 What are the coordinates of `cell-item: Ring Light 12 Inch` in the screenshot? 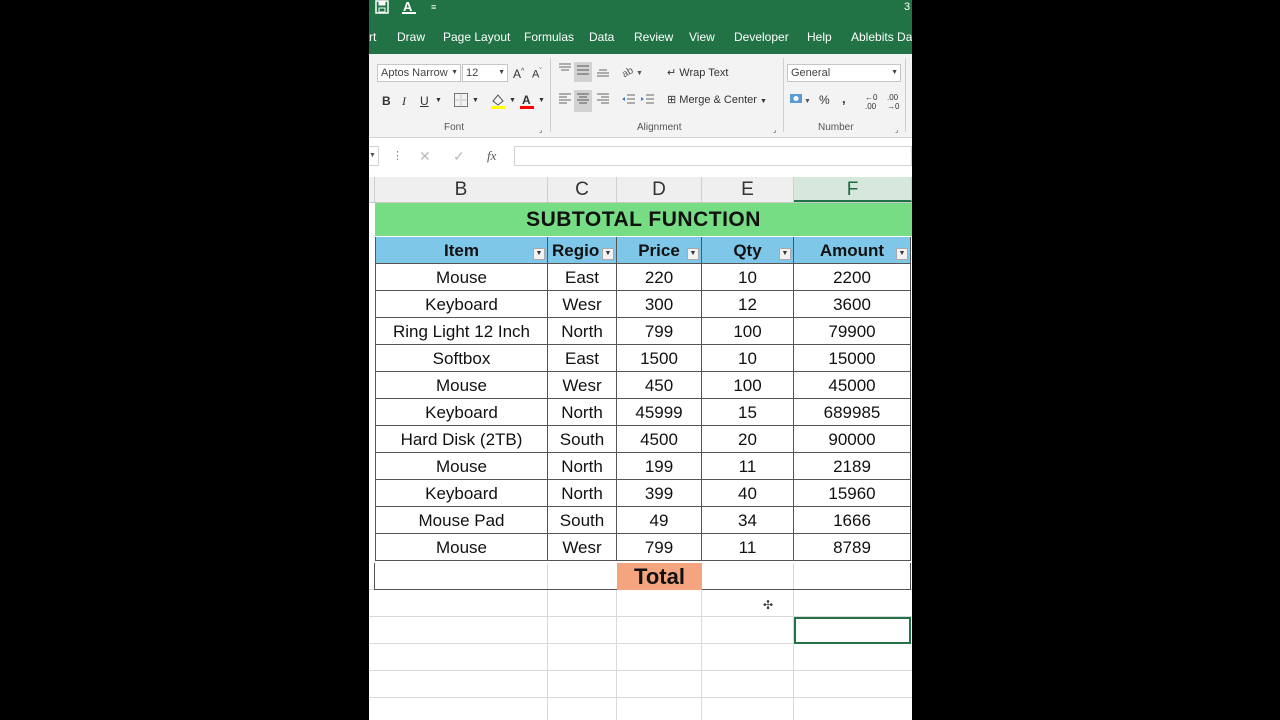 It's located at (461, 331).